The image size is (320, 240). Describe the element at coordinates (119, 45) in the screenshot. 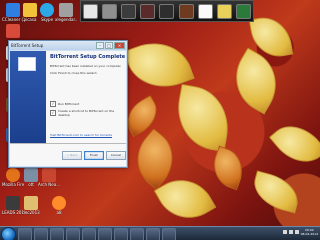

I see `close-button: ×` at that location.